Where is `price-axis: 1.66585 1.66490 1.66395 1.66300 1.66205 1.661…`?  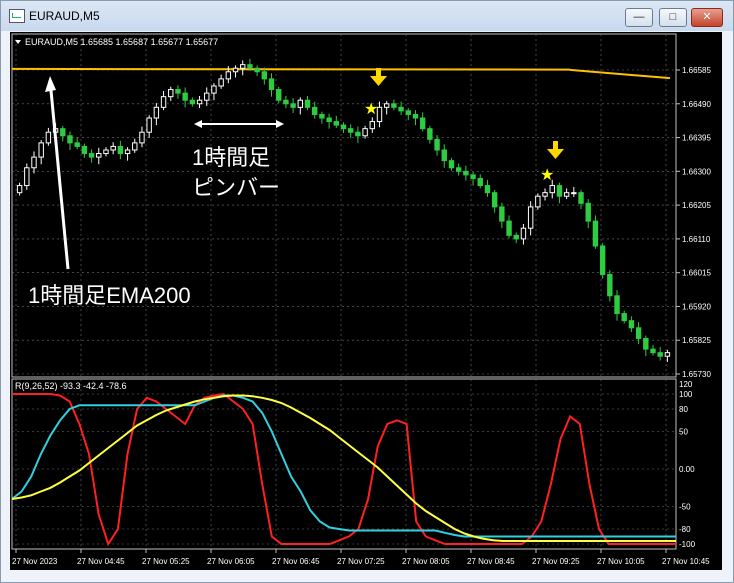
price-axis: 1.66585 1.66490 1.66395 1.66300 1.66205 1.661… is located at coordinates (693, 222).